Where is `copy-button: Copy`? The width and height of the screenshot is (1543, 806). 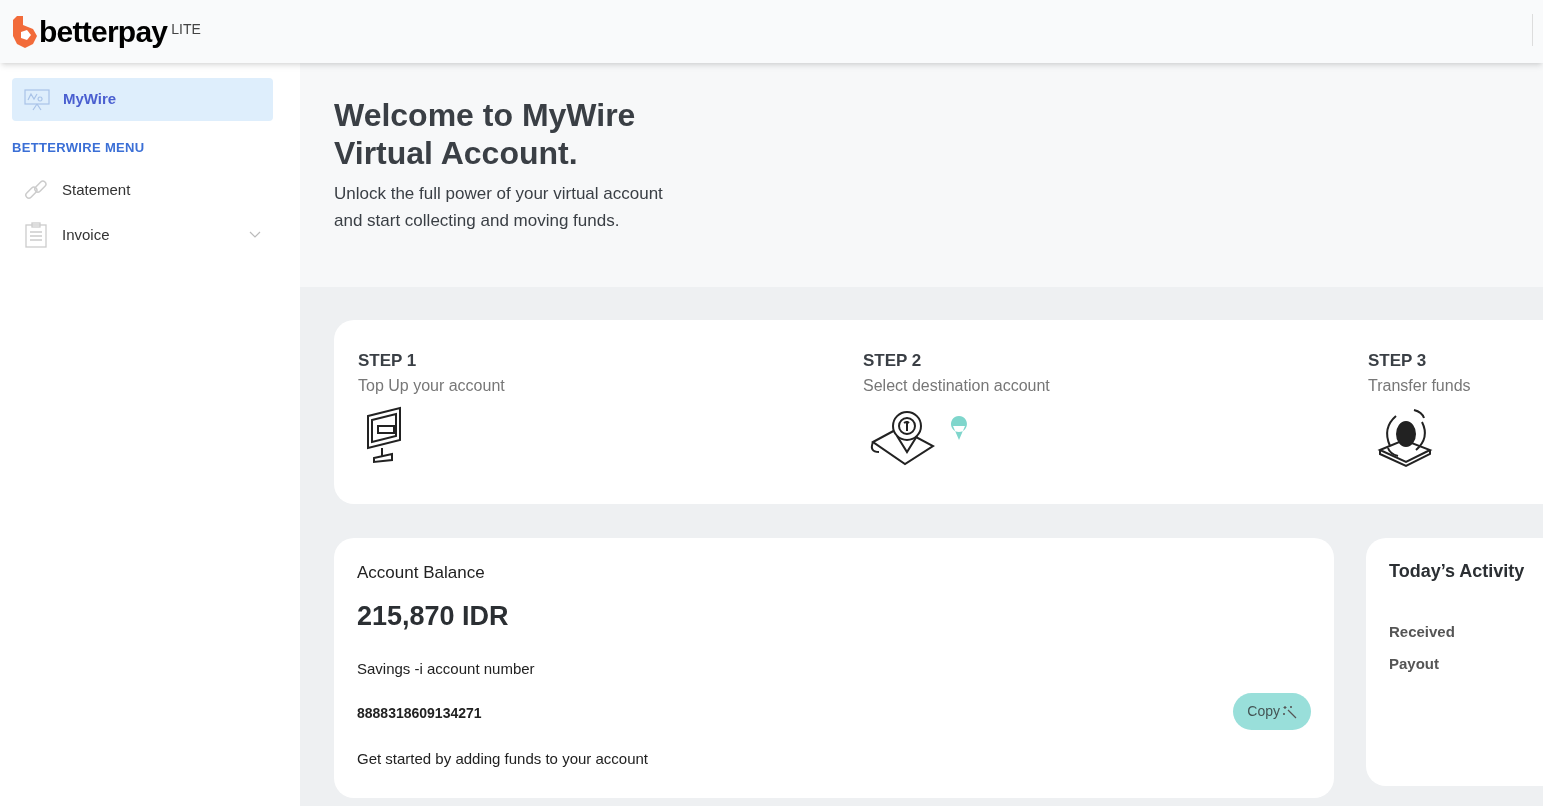
copy-button: Copy is located at coordinates (1272, 711).